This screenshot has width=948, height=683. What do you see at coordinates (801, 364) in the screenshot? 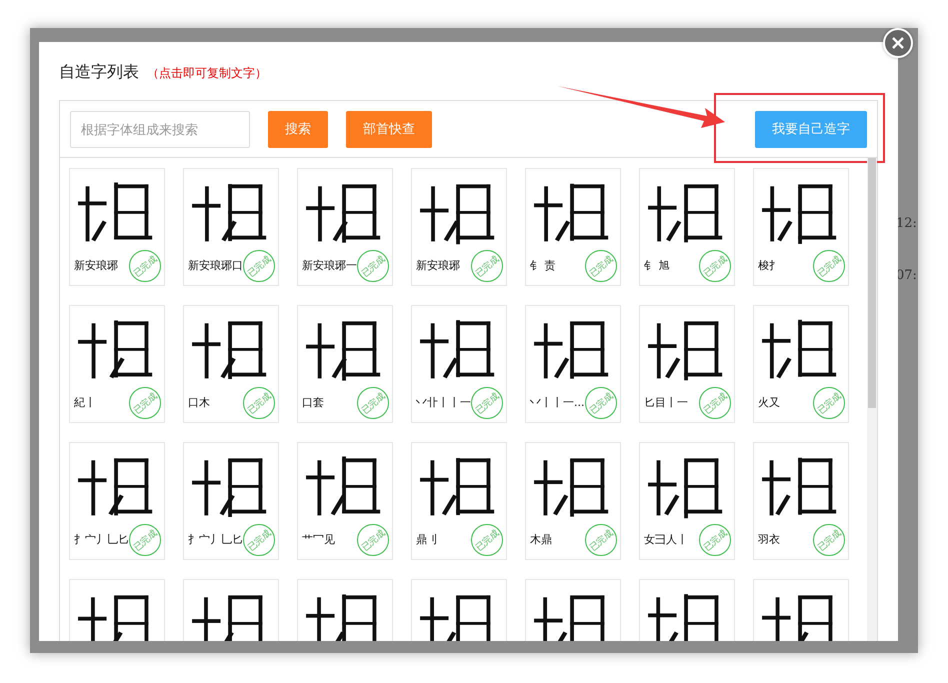
I see `character-card: 火又 已完成` at bounding box center [801, 364].